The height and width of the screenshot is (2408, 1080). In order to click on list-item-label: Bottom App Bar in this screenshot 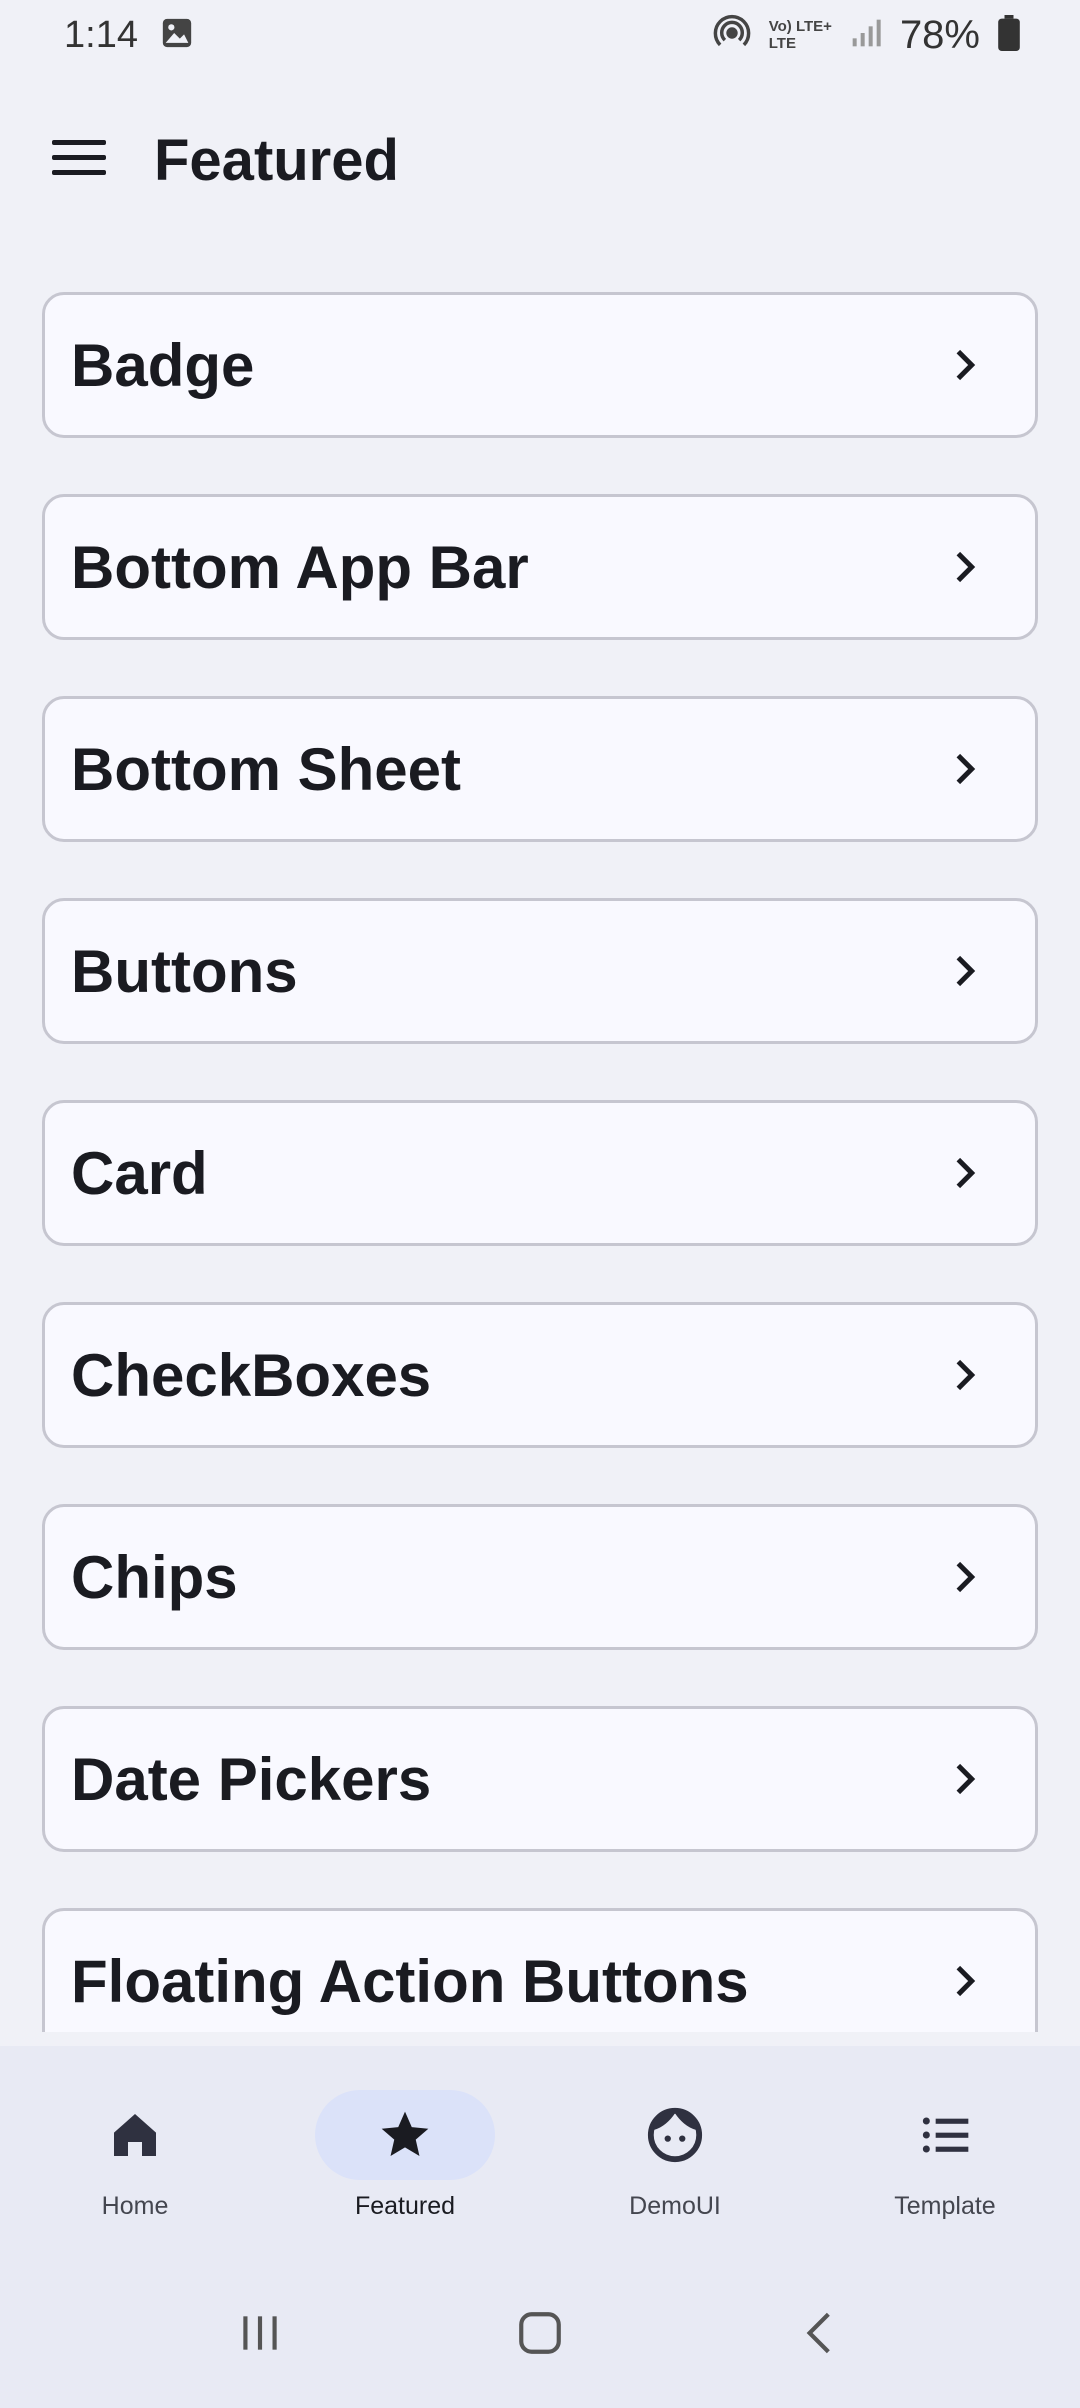, I will do `click(300, 567)`.